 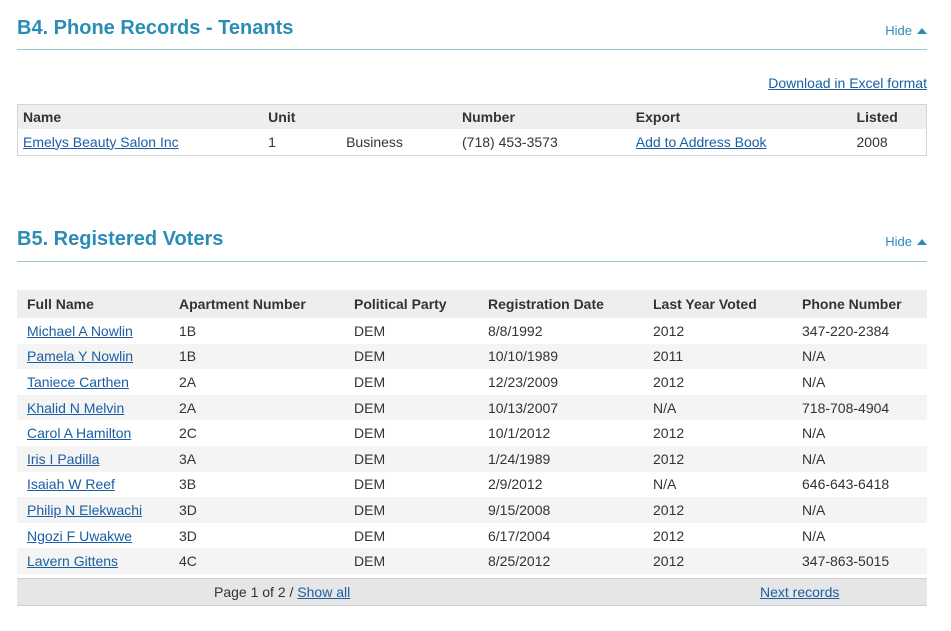 What do you see at coordinates (282, 116) in the screenshot?
I see `col-unit: Unit` at bounding box center [282, 116].